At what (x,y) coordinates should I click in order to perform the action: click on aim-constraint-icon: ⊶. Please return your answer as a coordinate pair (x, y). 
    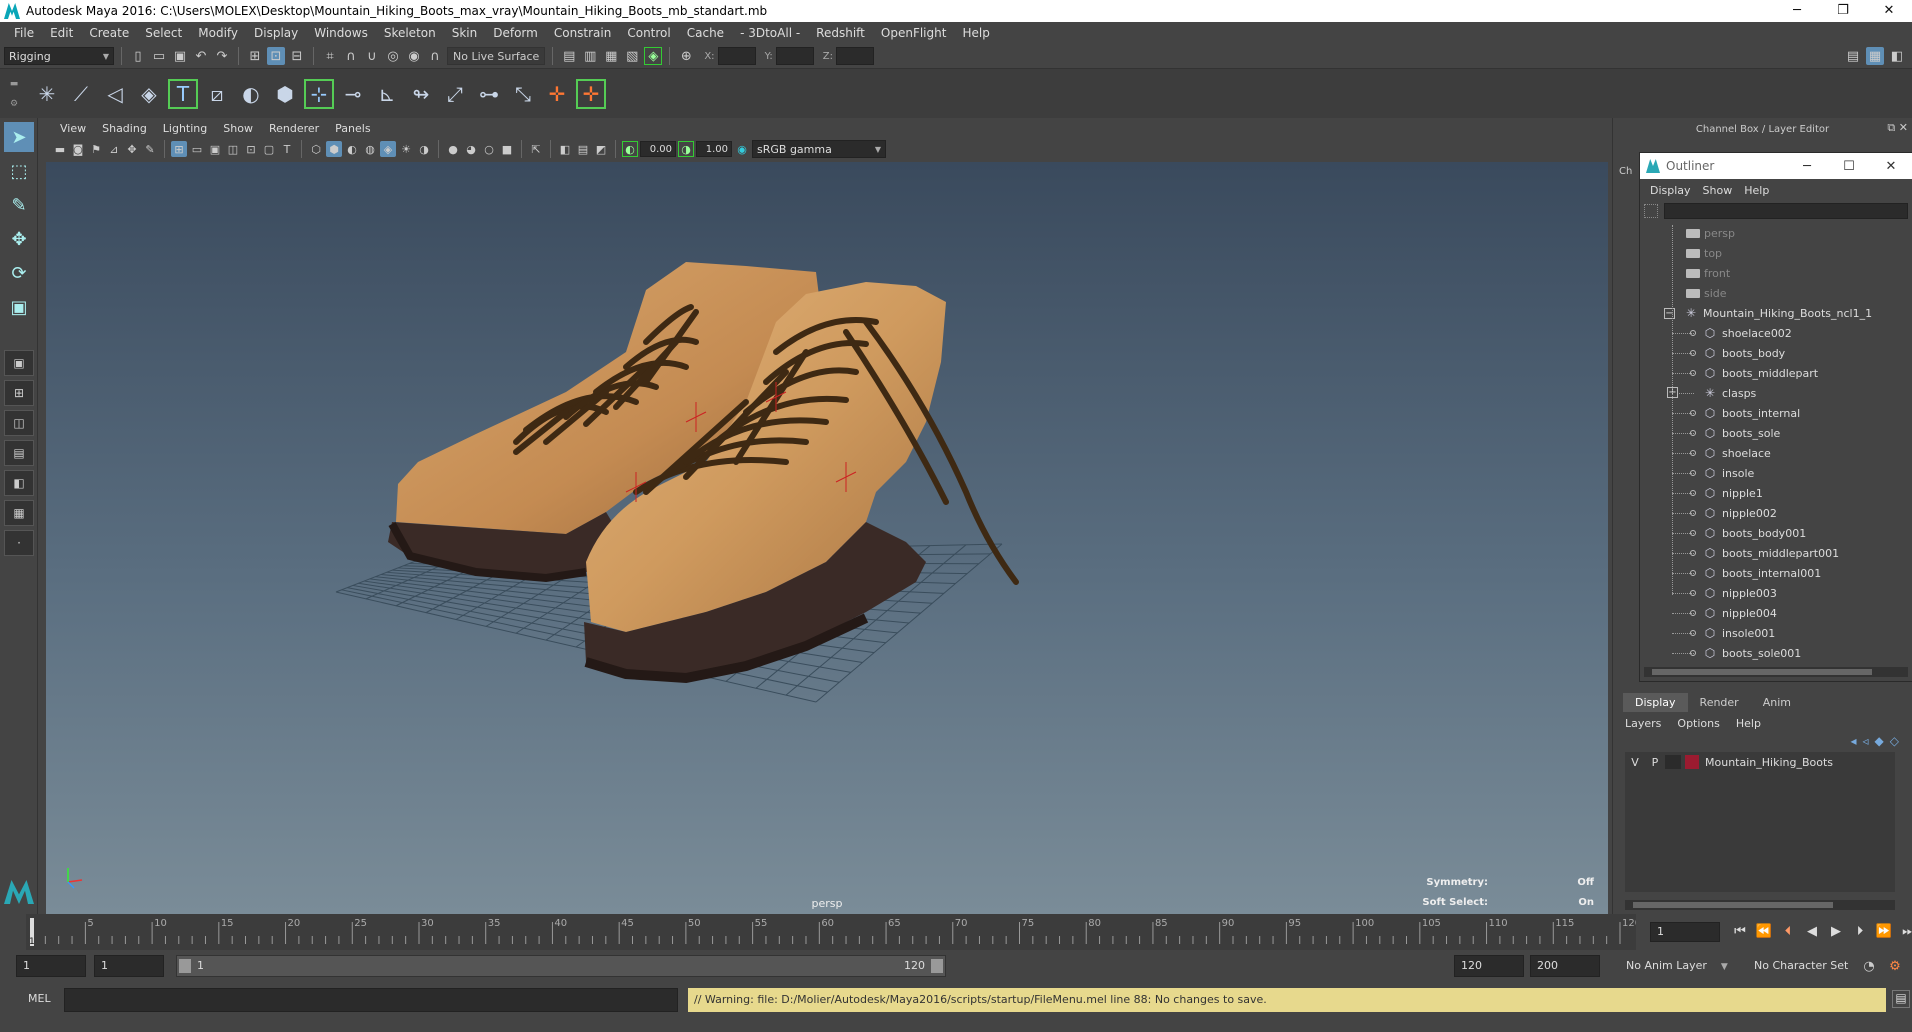
    Looking at the image, I should click on (489, 94).